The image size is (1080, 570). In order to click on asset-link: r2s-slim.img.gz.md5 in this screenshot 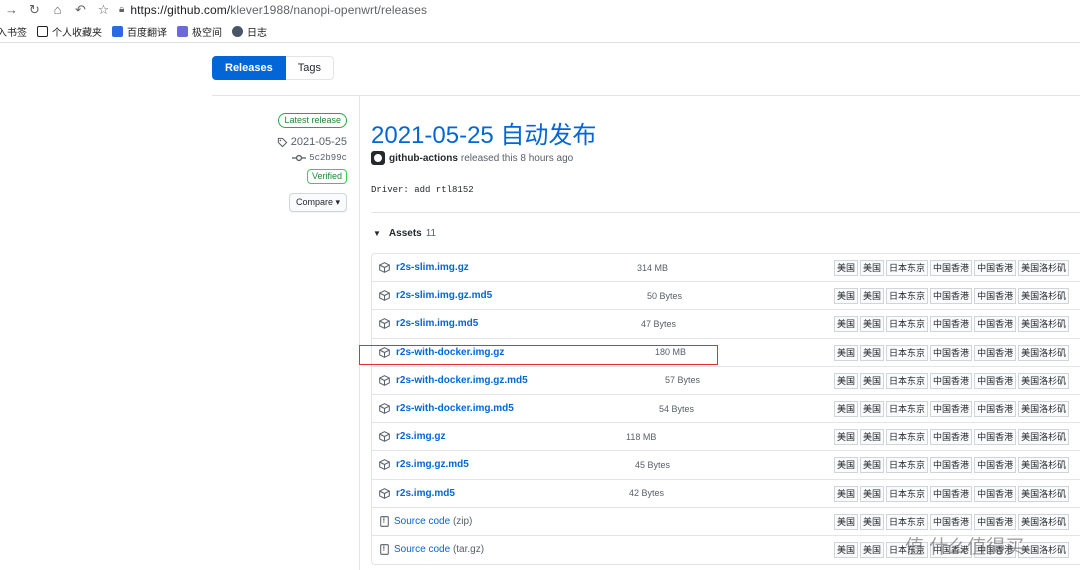, I will do `click(444, 295)`.